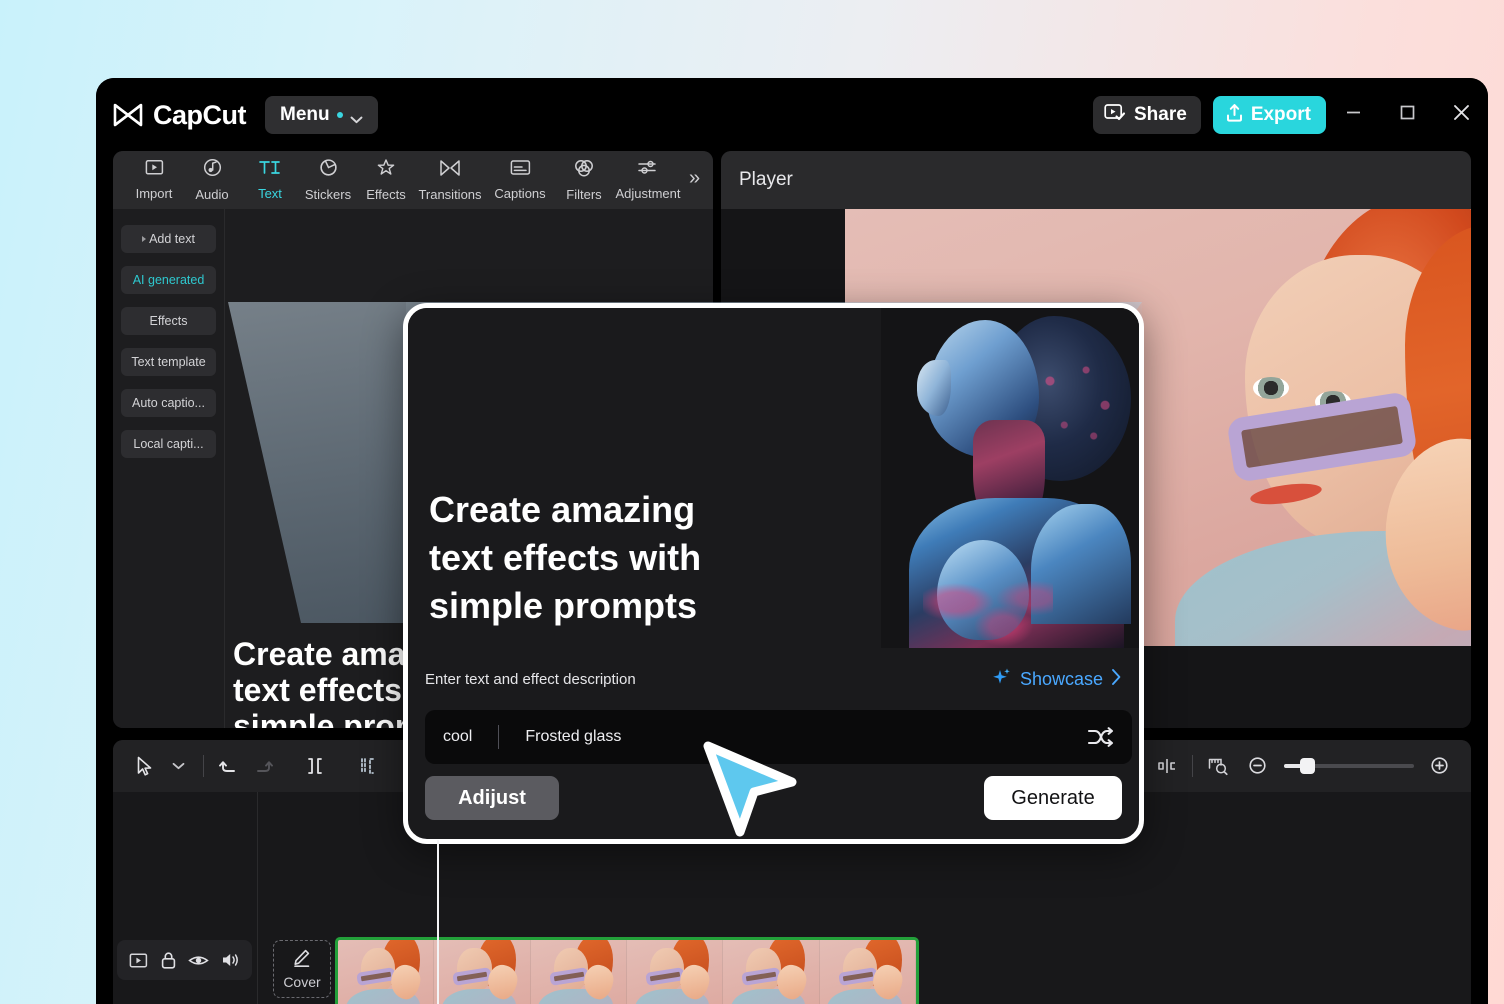 This screenshot has height=1004, width=1504. I want to click on import-icon, so click(154, 170).